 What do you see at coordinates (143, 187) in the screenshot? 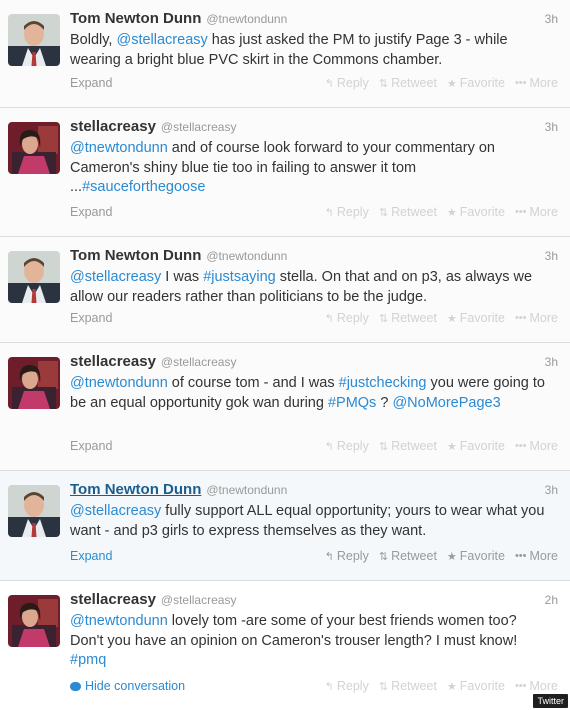
I see `hashtag-link: #sauceforthegoose` at bounding box center [143, 187].